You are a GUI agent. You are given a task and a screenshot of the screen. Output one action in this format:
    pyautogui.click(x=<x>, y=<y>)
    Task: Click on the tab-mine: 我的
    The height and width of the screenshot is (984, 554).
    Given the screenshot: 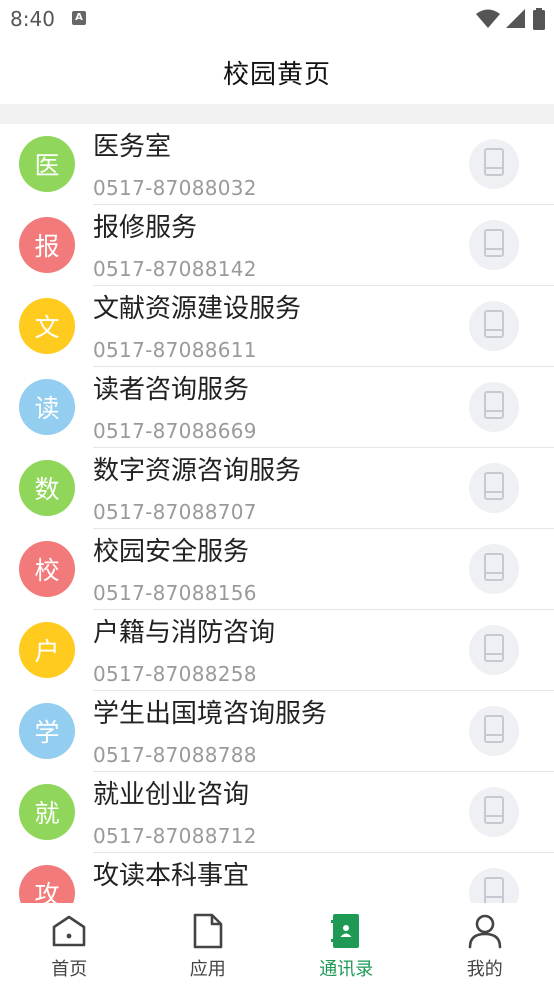 What is the action you would take?
    pyautogui.click(x=485, y=943)
    